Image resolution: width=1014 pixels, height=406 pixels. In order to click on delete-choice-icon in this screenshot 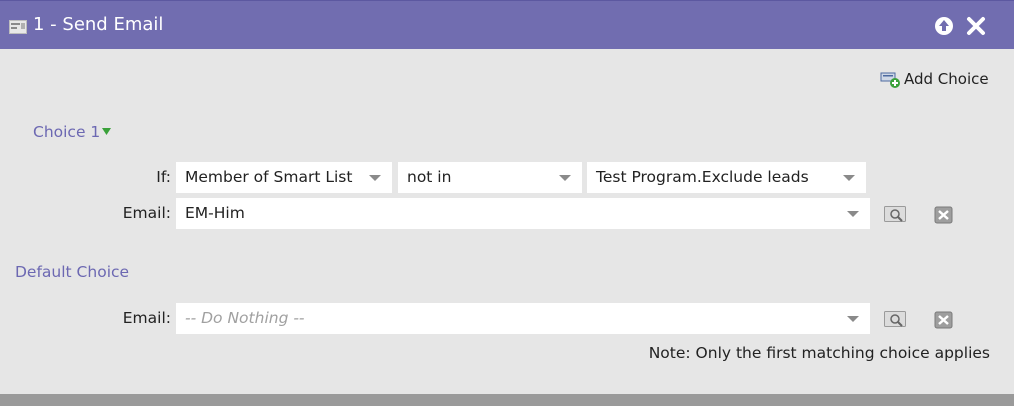, I will do `click(944, 215)`.